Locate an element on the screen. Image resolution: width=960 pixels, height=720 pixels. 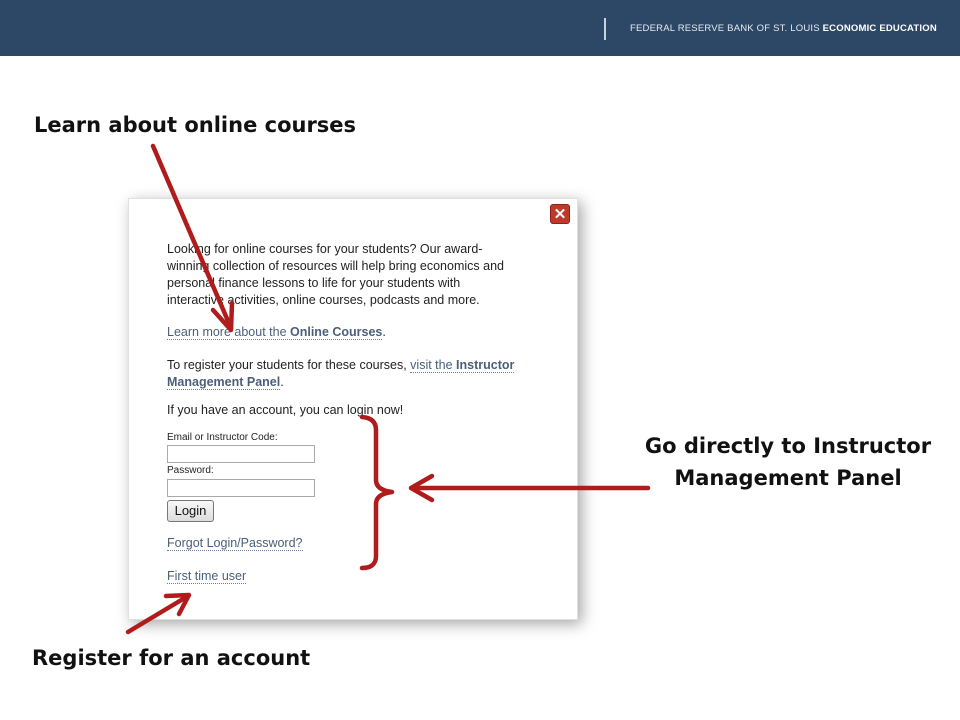
arrow-to-learn-more is located at coordinates (192, 237).